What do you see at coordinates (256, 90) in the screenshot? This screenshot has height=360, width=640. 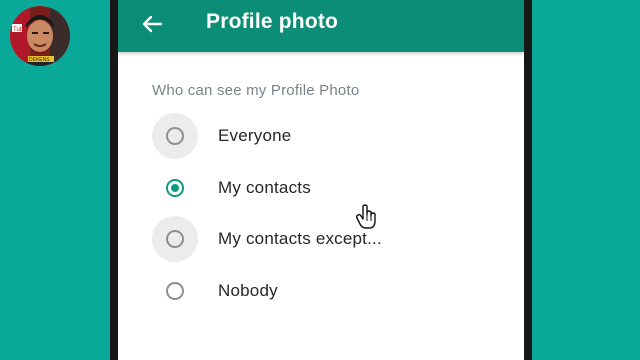 I see `section-label: Who can see my Profile Photo` at bounding box center [256, 90].